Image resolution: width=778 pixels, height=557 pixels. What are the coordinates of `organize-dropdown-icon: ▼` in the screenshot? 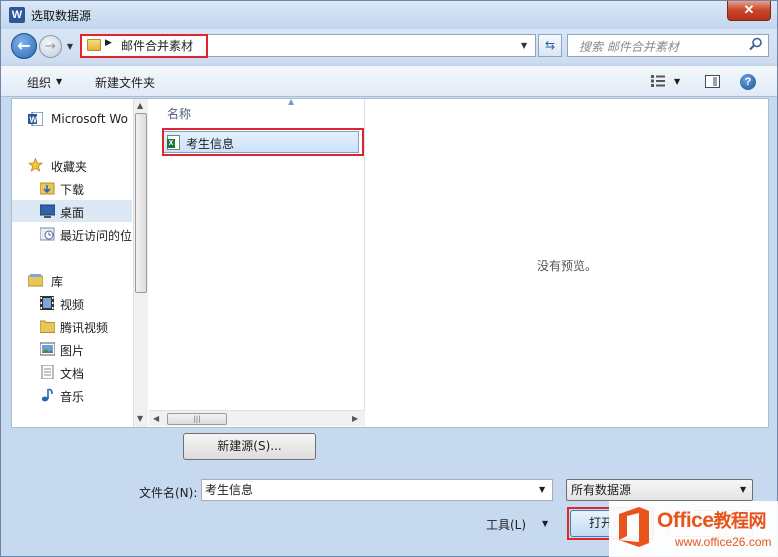 It's located at (59, 81).